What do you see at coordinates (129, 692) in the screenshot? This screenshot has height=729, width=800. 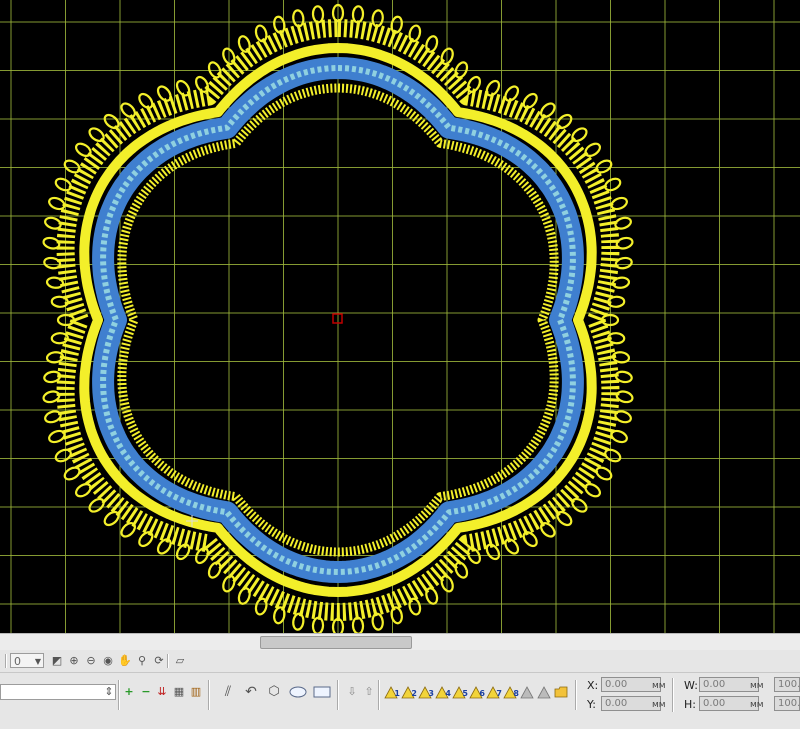 I see `add-icon: +` at bounding box center [129, 692].